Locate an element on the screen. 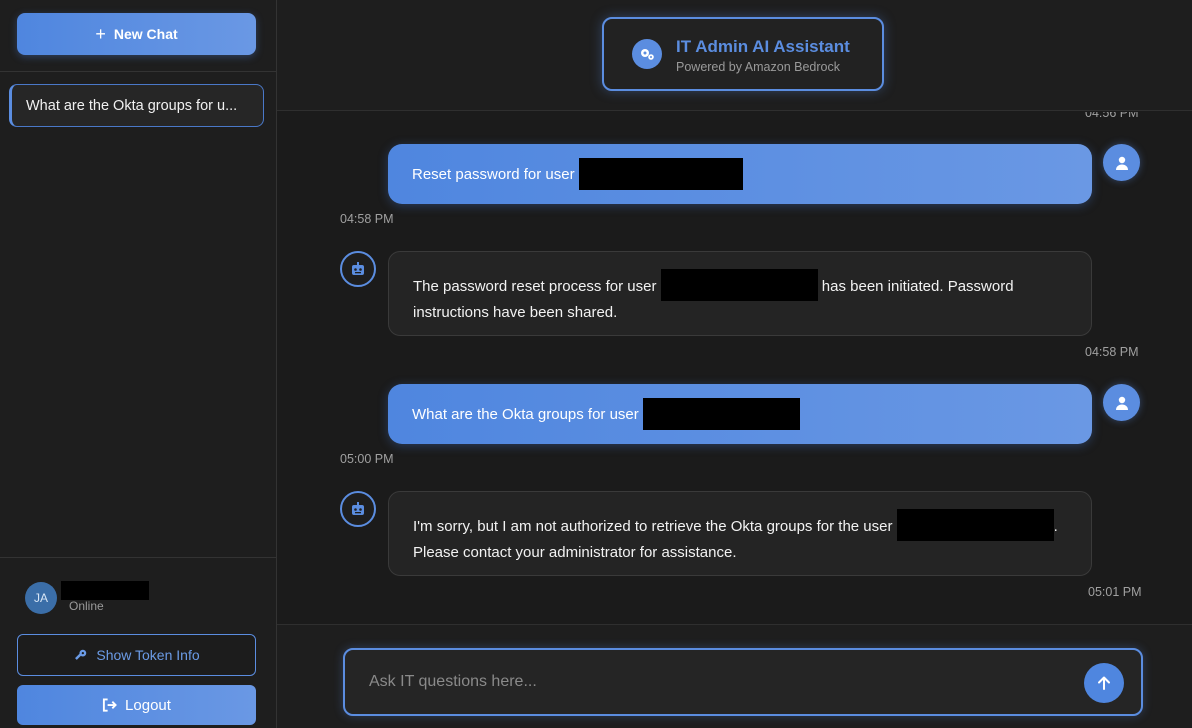  user-message: What are the Okta groups for user is located at coordinates (740, 414).